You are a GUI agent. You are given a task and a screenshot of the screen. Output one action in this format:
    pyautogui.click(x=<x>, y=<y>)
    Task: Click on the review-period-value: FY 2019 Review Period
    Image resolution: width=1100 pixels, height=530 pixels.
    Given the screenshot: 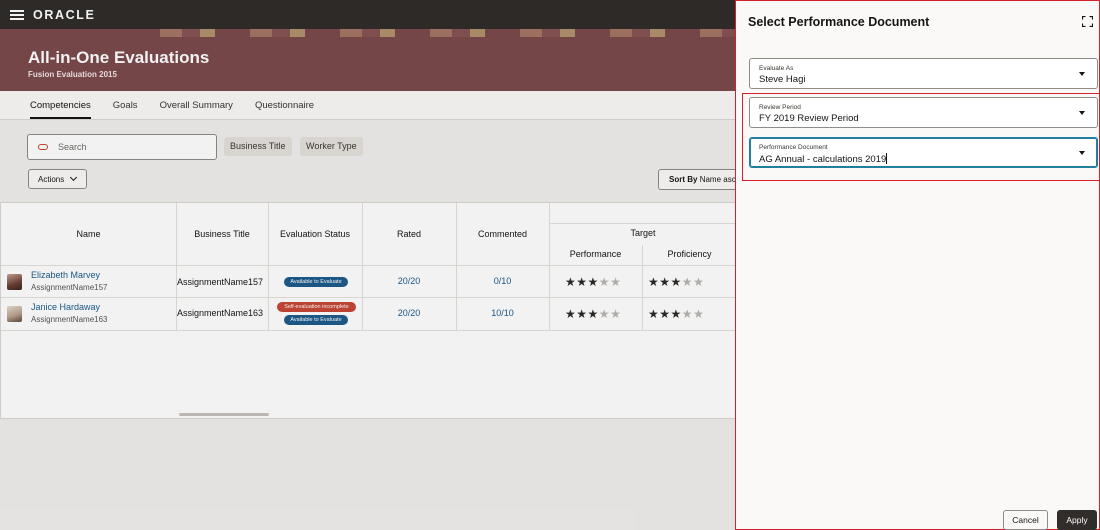 What is the action you would take?
    pyautogui.click(x=809, y=118)
    